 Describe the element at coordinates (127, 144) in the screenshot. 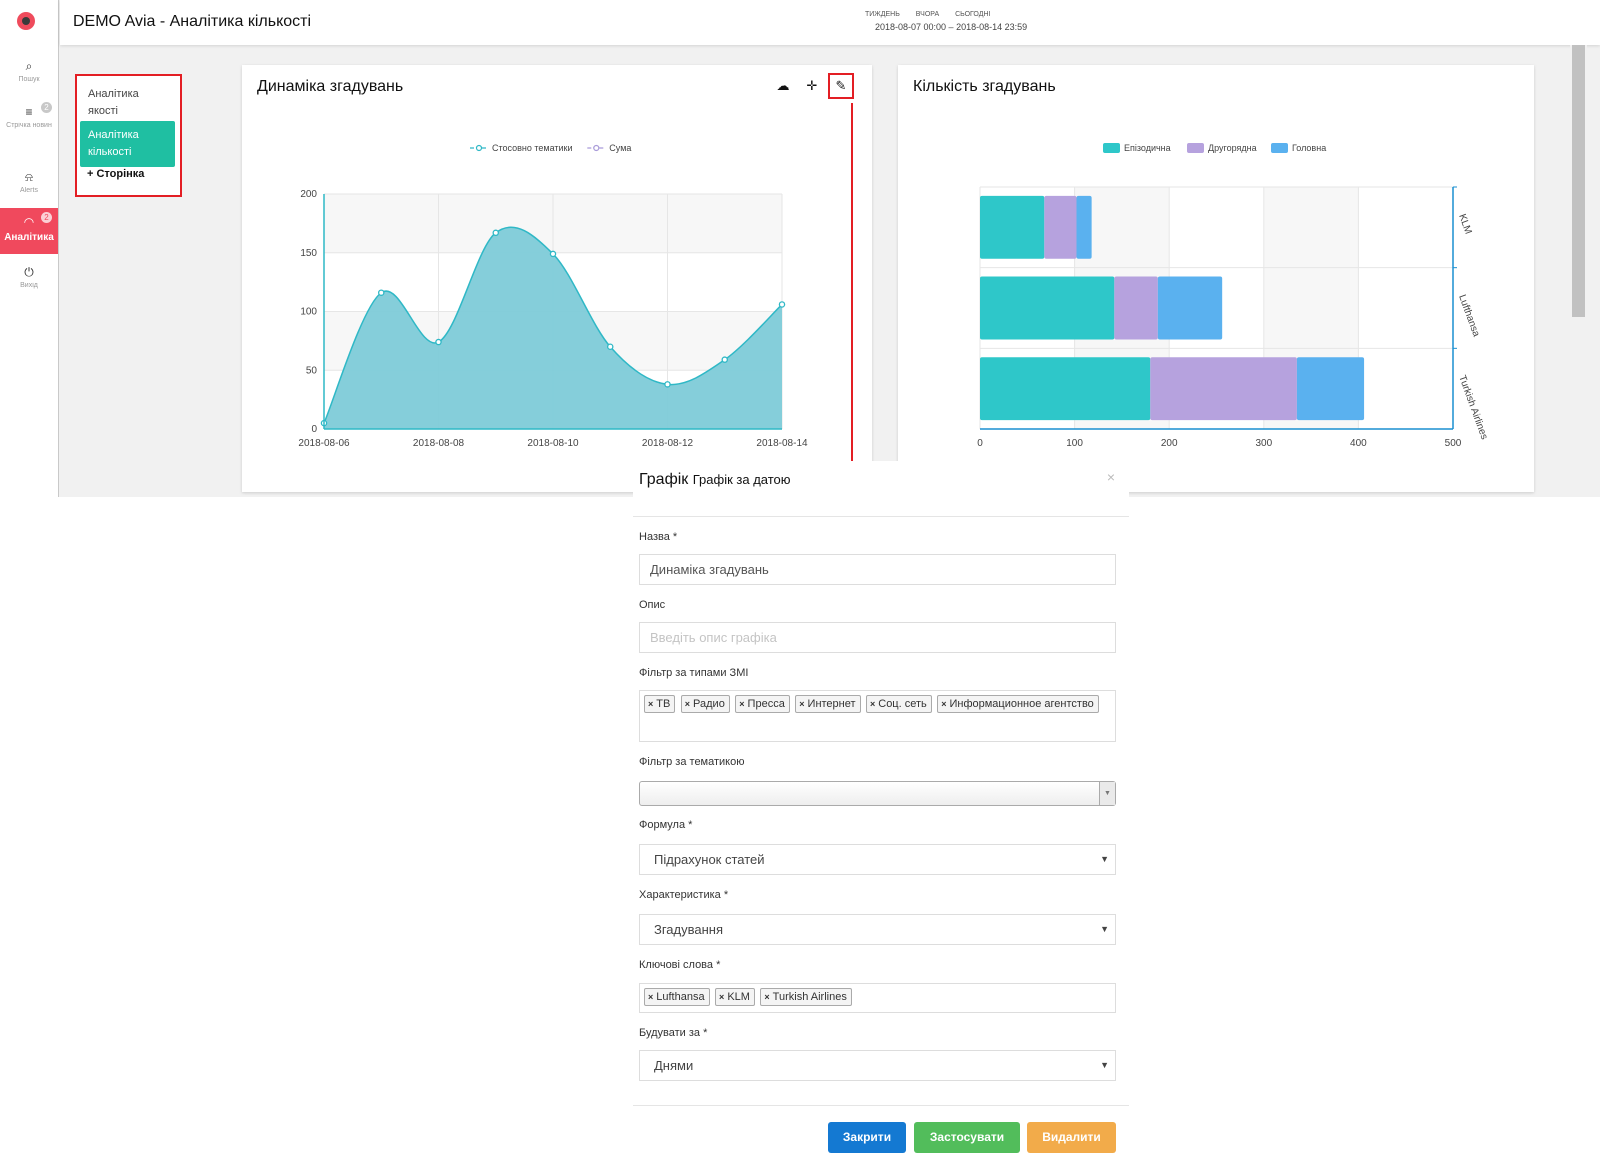

I see `page-nav-item-quantity: Аналітика кількості` at that location.